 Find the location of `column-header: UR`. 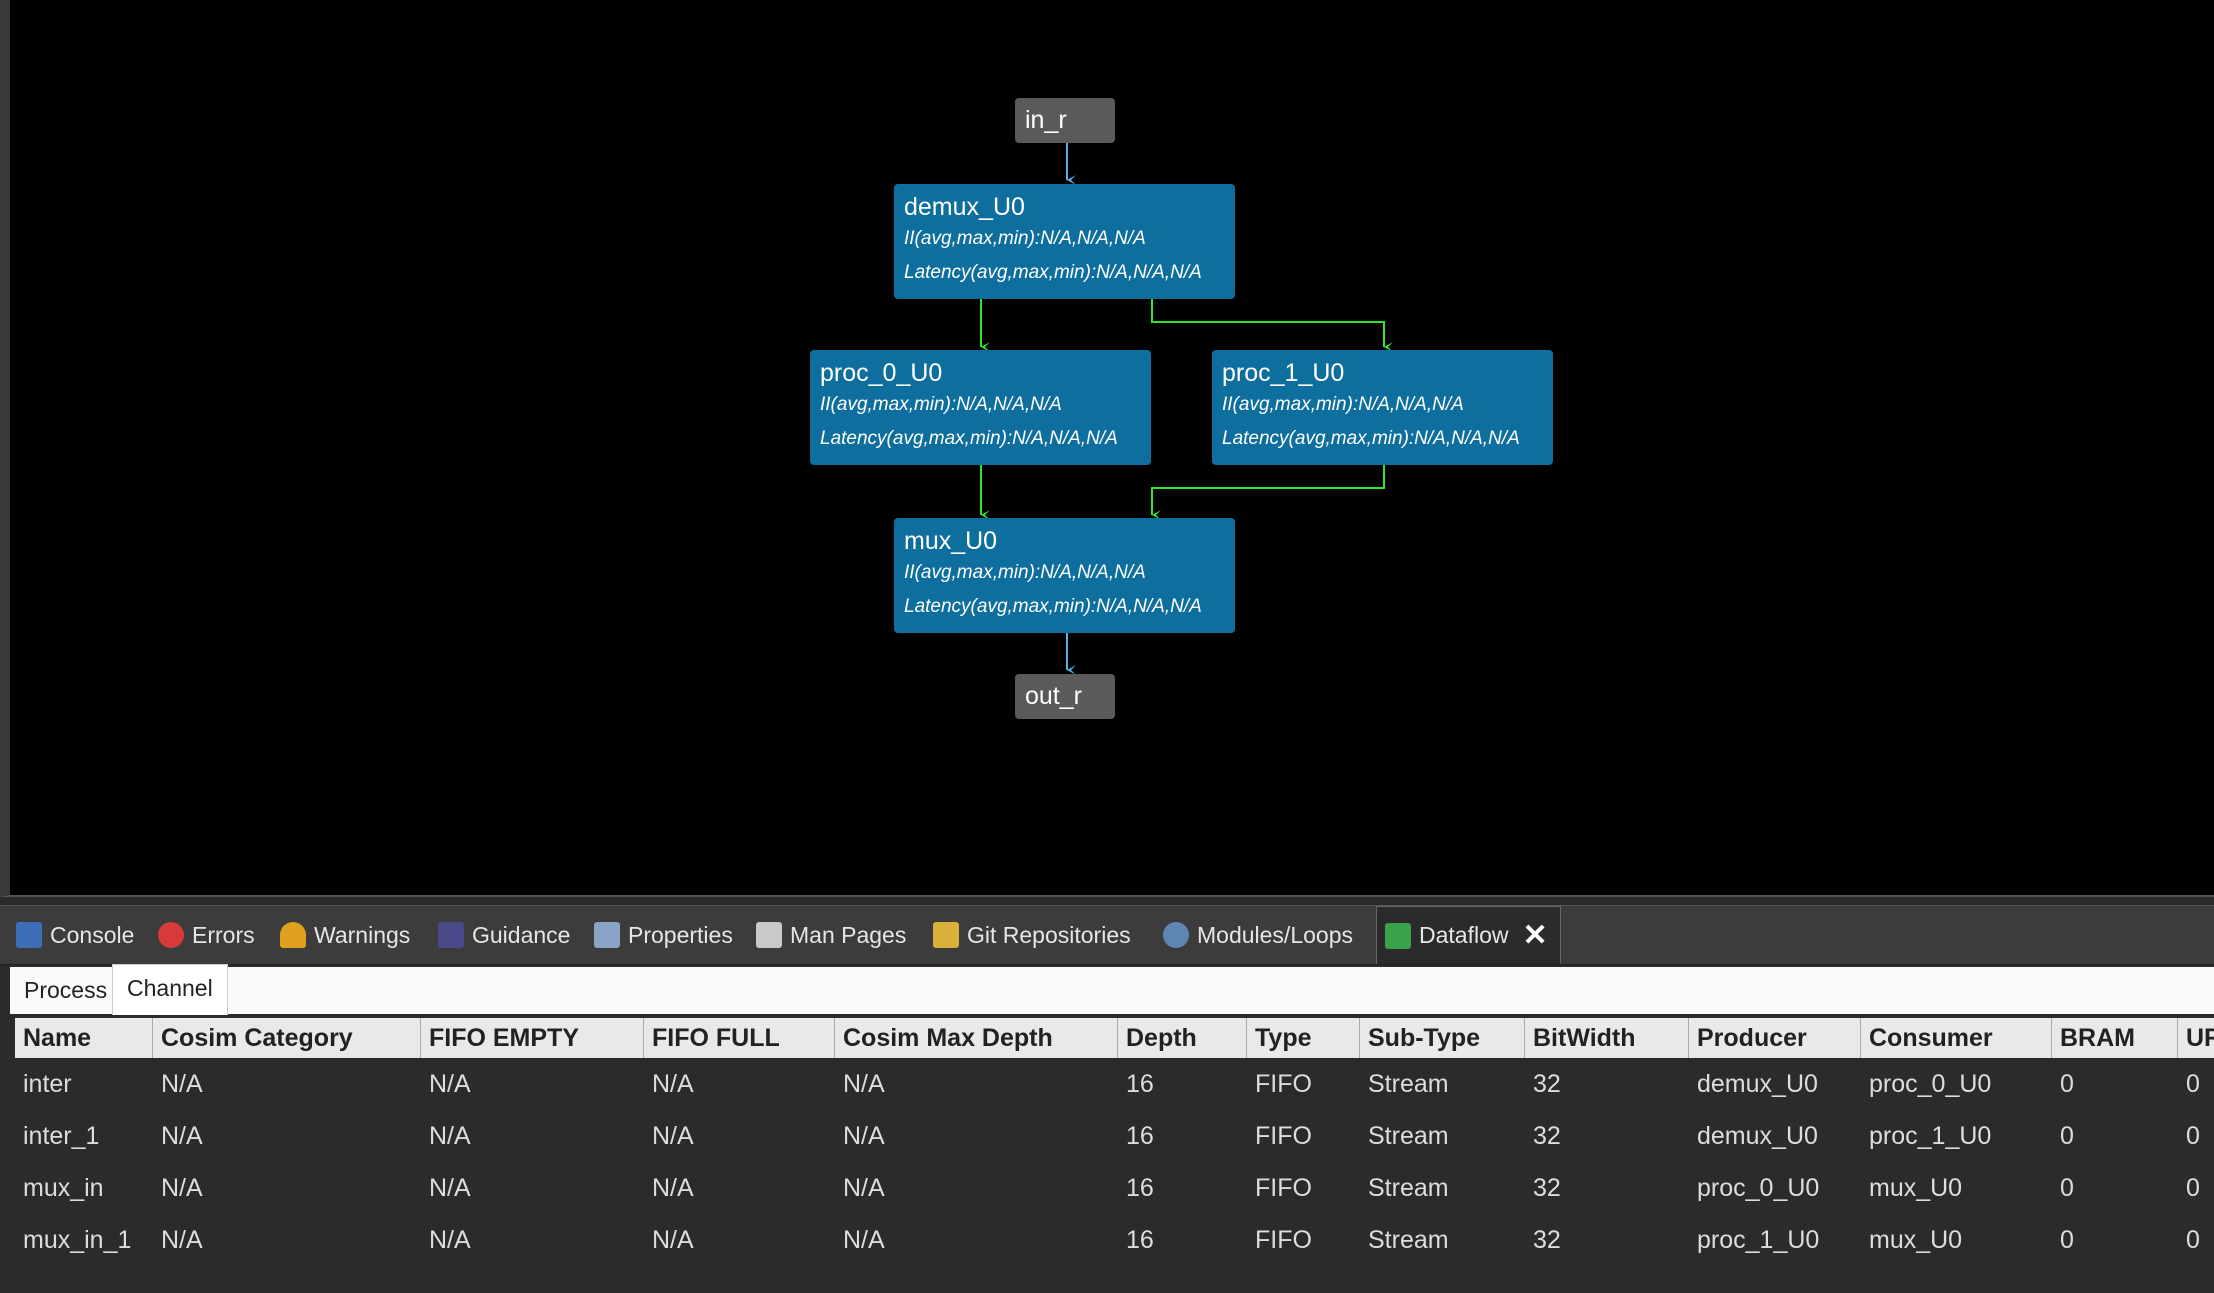

column-header: UR is located at coordinates (2196, 1038).